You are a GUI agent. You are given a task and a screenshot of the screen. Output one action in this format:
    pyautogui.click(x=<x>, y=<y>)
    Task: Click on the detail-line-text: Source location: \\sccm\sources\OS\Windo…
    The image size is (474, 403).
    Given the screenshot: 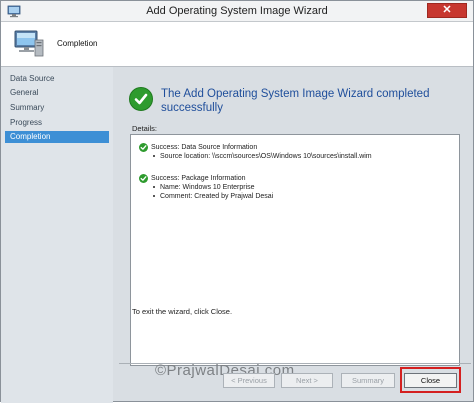 What is the action you would take?
    pyautogui.click(x=266, y=156)
    